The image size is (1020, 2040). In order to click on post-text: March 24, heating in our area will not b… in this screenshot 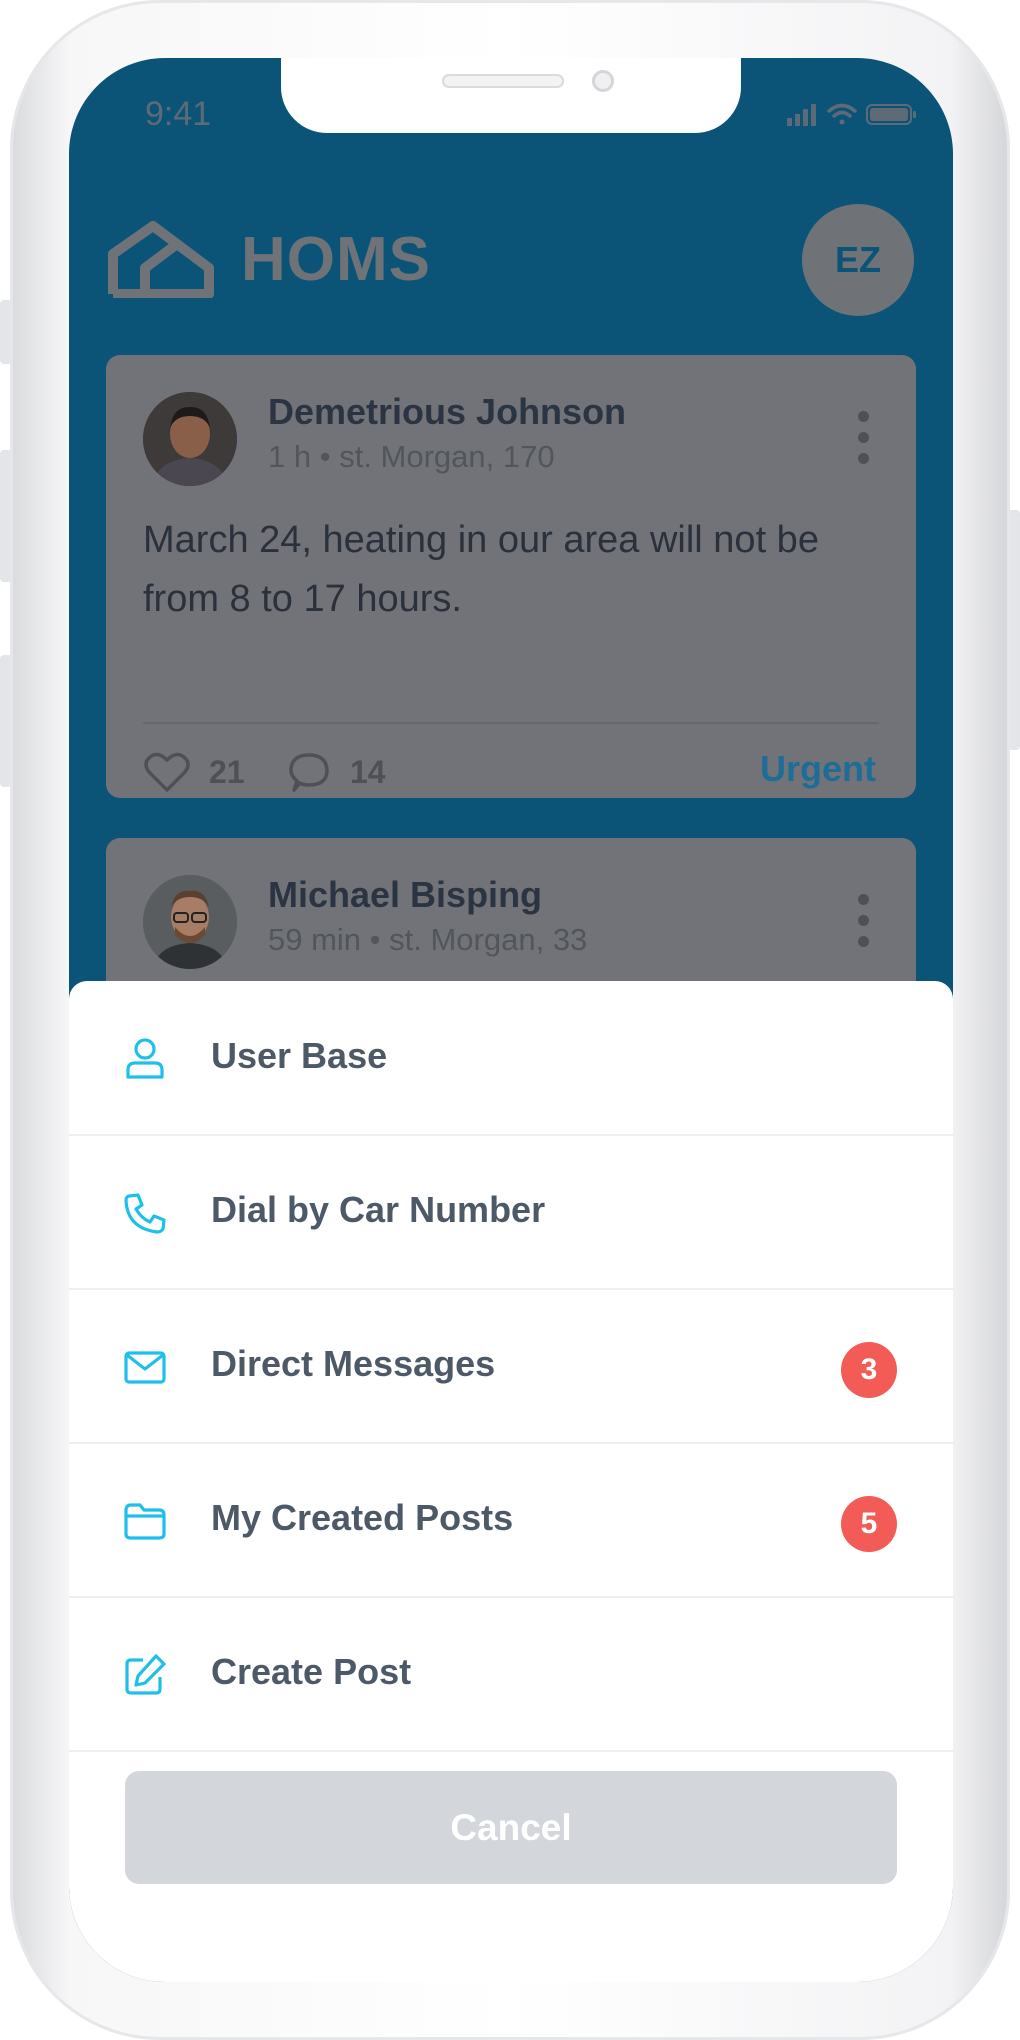, I will do `click(481, 569)`.